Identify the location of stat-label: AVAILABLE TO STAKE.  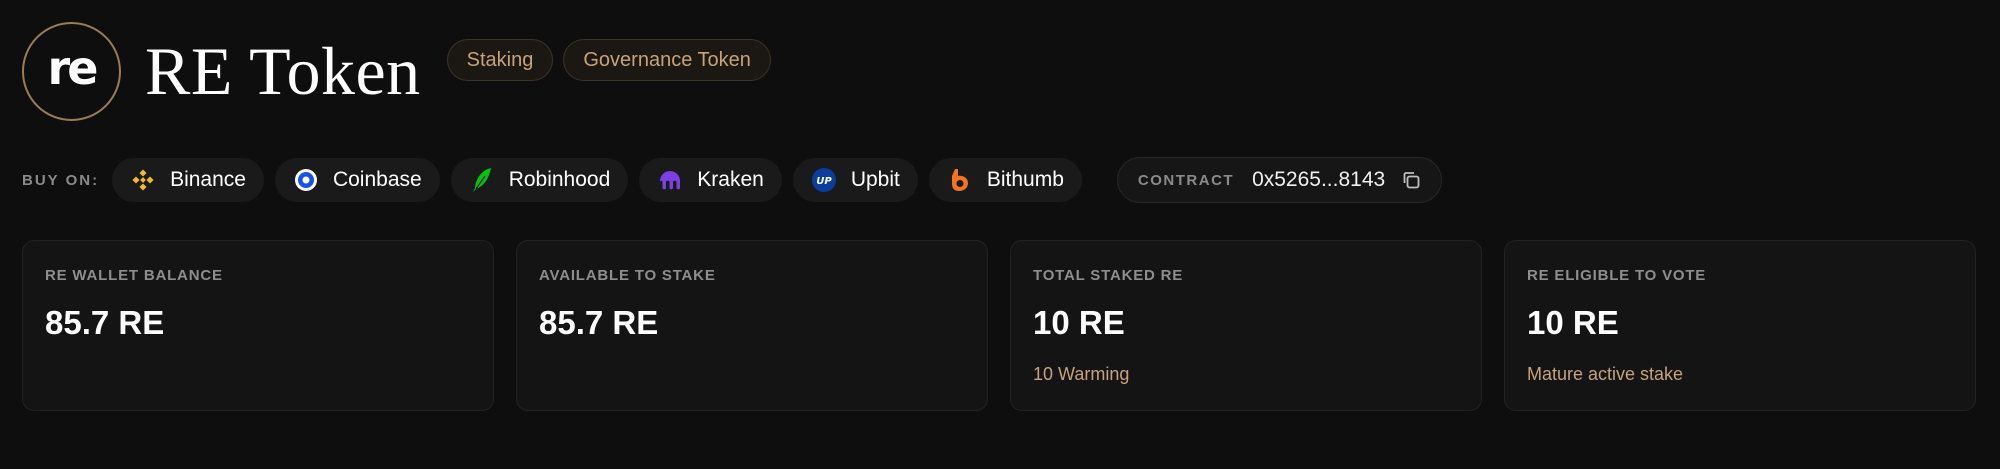
(627, 275).